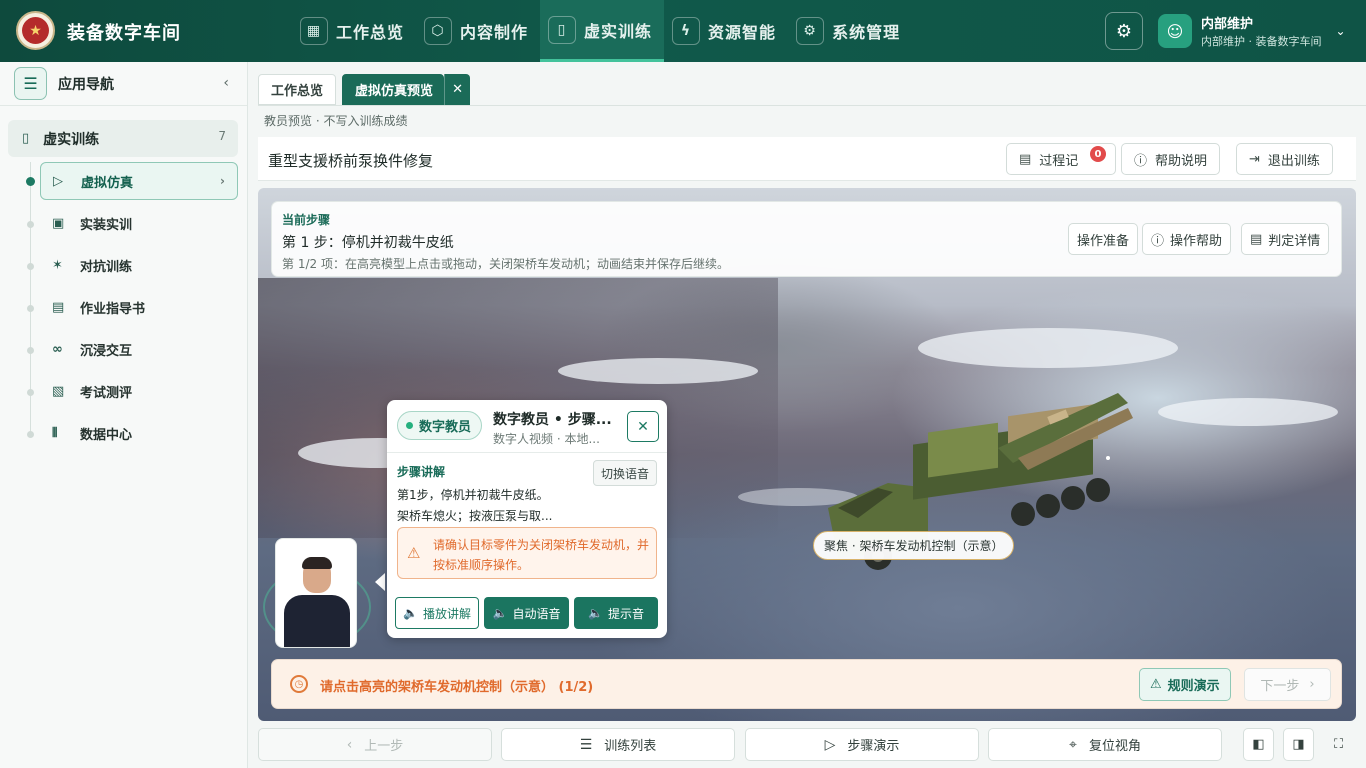 The width and height of the screenshot is (1366, 768). I want to click on play-explanation-button: 🔈 播放讲解, so click(437, 613).